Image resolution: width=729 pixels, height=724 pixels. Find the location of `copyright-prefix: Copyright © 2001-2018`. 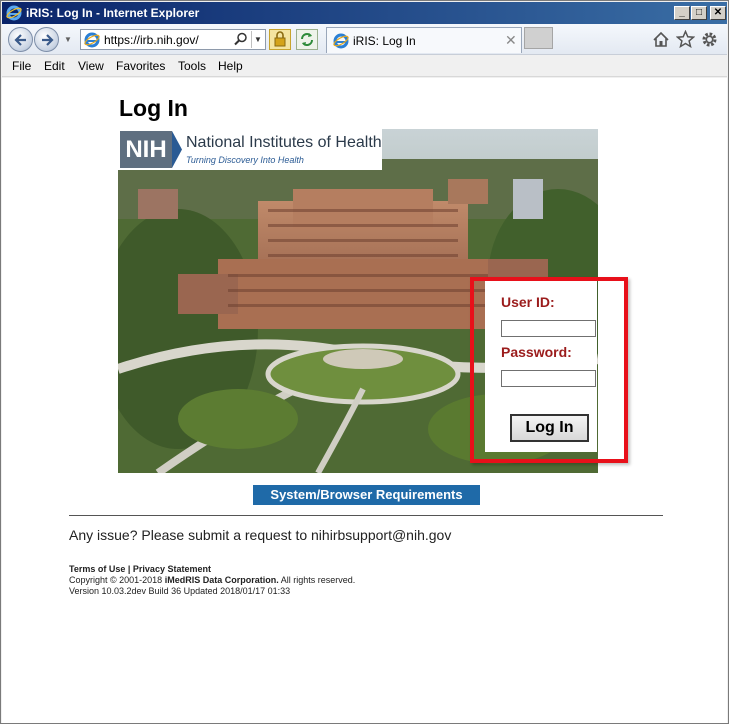

copyright-prefix: Copyright © 2001-2018 is located at coordinates (116, 580).